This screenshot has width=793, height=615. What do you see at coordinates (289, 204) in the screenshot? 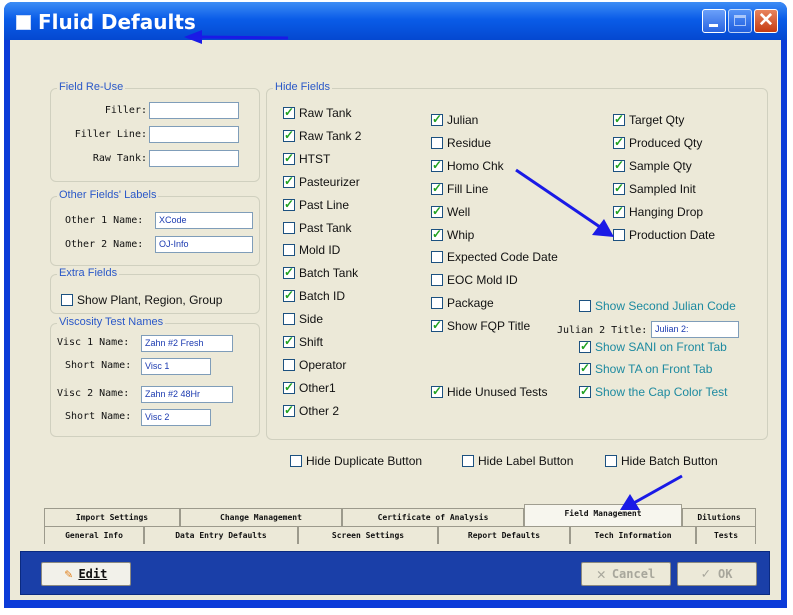
I see `hide-past-line-box` at bounding box center [289, 204].